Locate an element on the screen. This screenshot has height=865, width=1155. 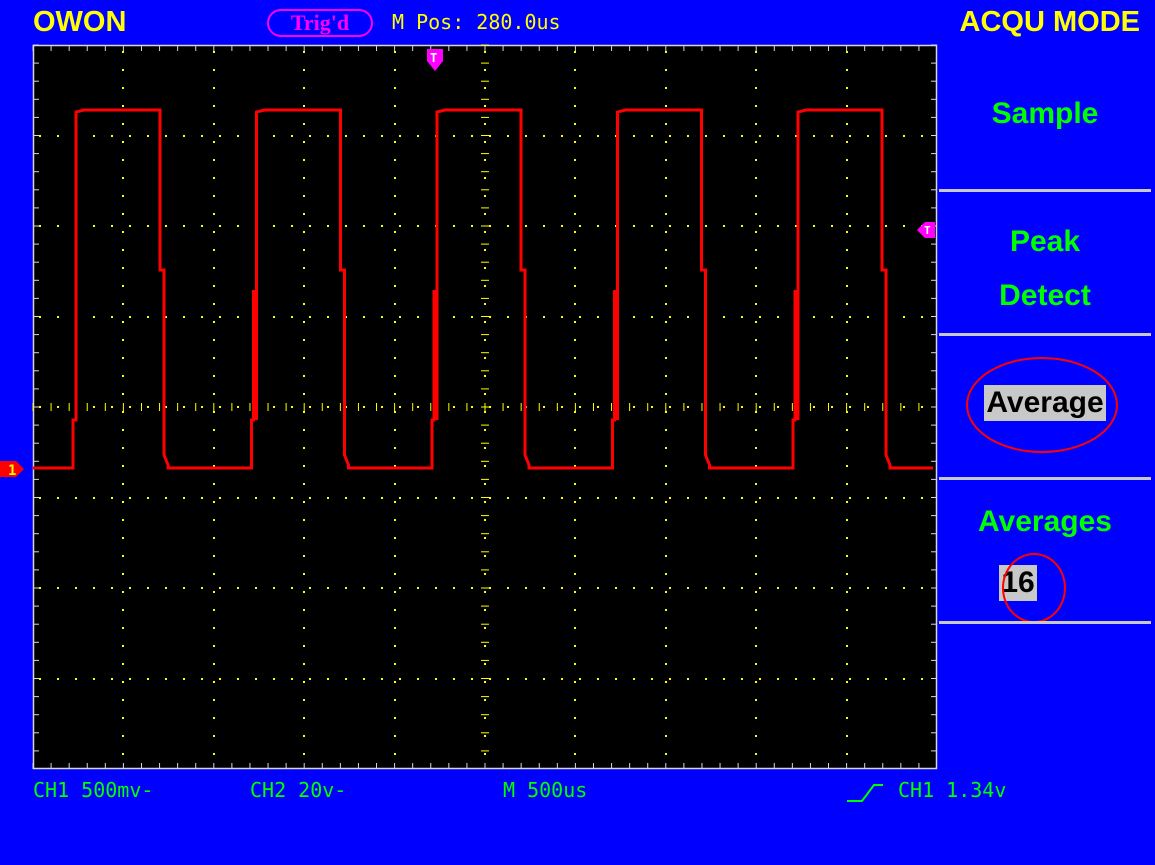
trigger-level-readout: CH1 1.34v is located at coordinates (952, 790).